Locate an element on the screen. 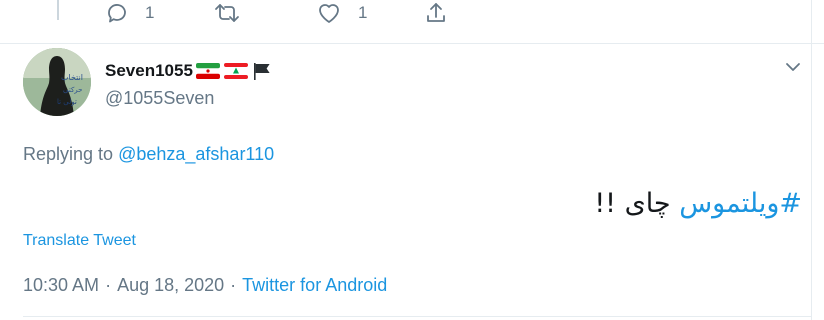 The height and width of the screenshot is (320, 824). reply-count: 1 is located at coordinates (150, 12).